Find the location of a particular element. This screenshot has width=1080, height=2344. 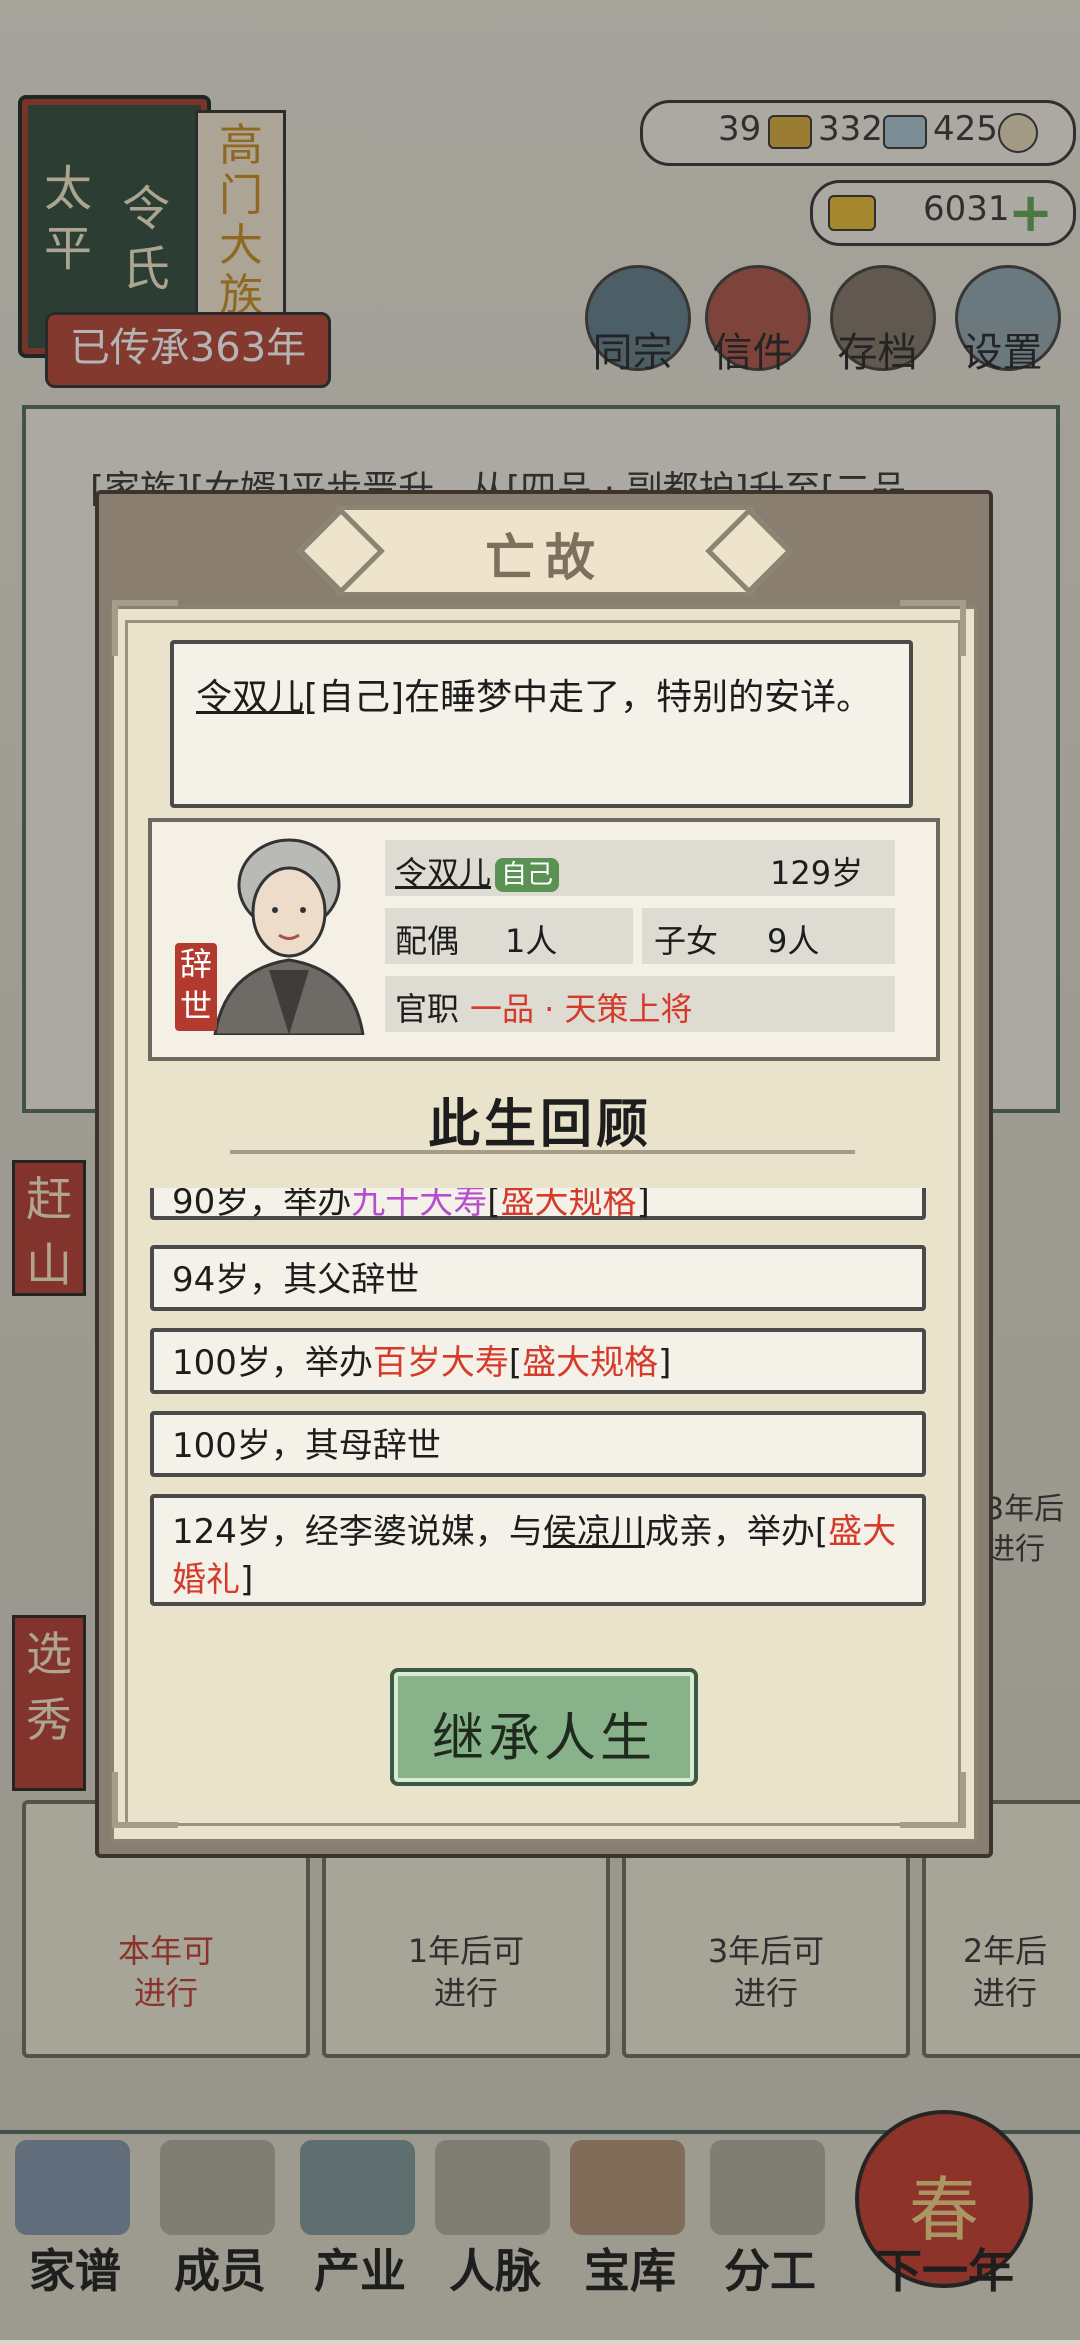

children-label: 子女 is located at coordinates (686, 941).